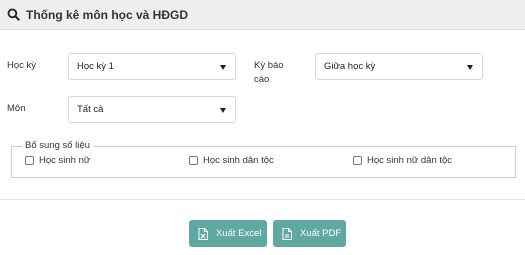  I want to click on subject-label: Môn, so click(16, 108).